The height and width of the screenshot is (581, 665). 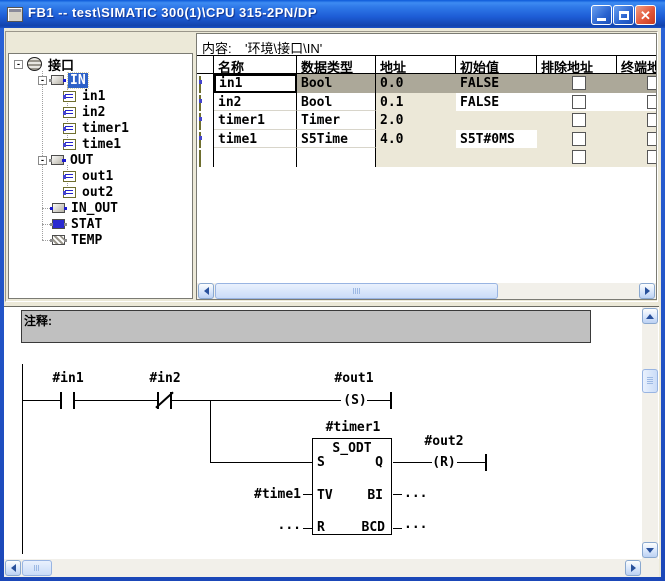 I want to click on tree-item-timer1: timer1, so click(x=97, y=128).